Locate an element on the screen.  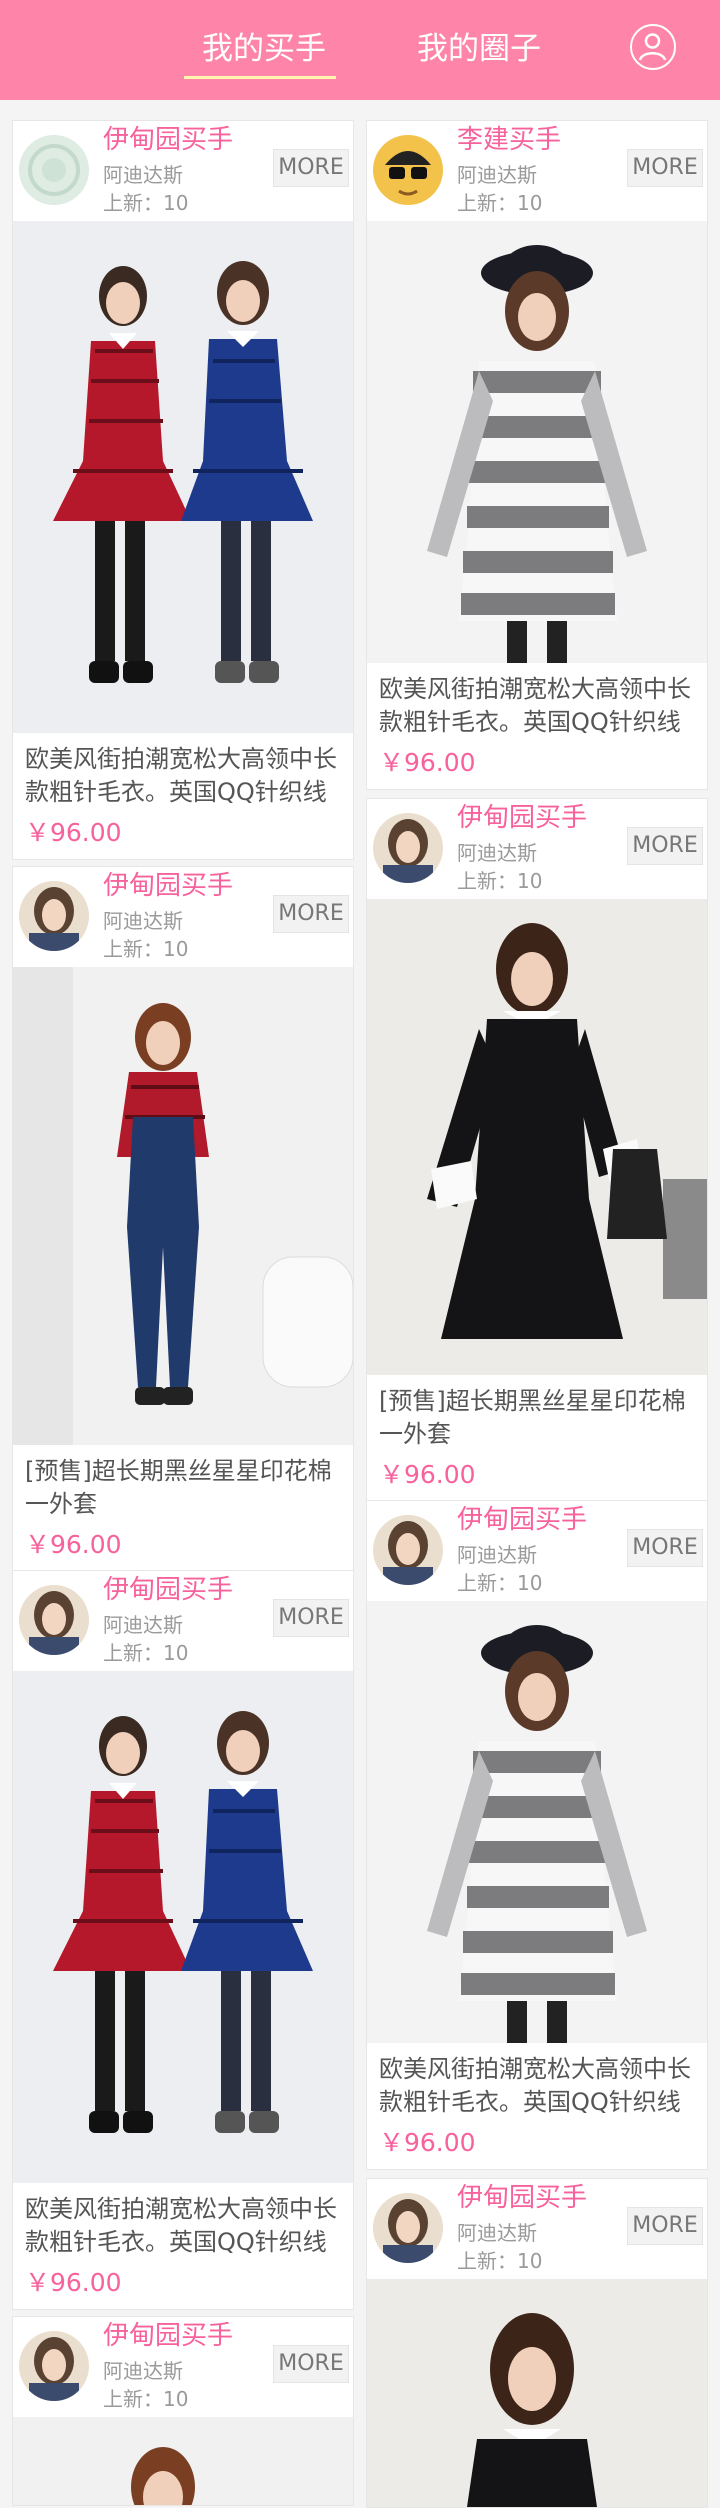
shop-name: 李建买手 is located at coordinates (509, 140).